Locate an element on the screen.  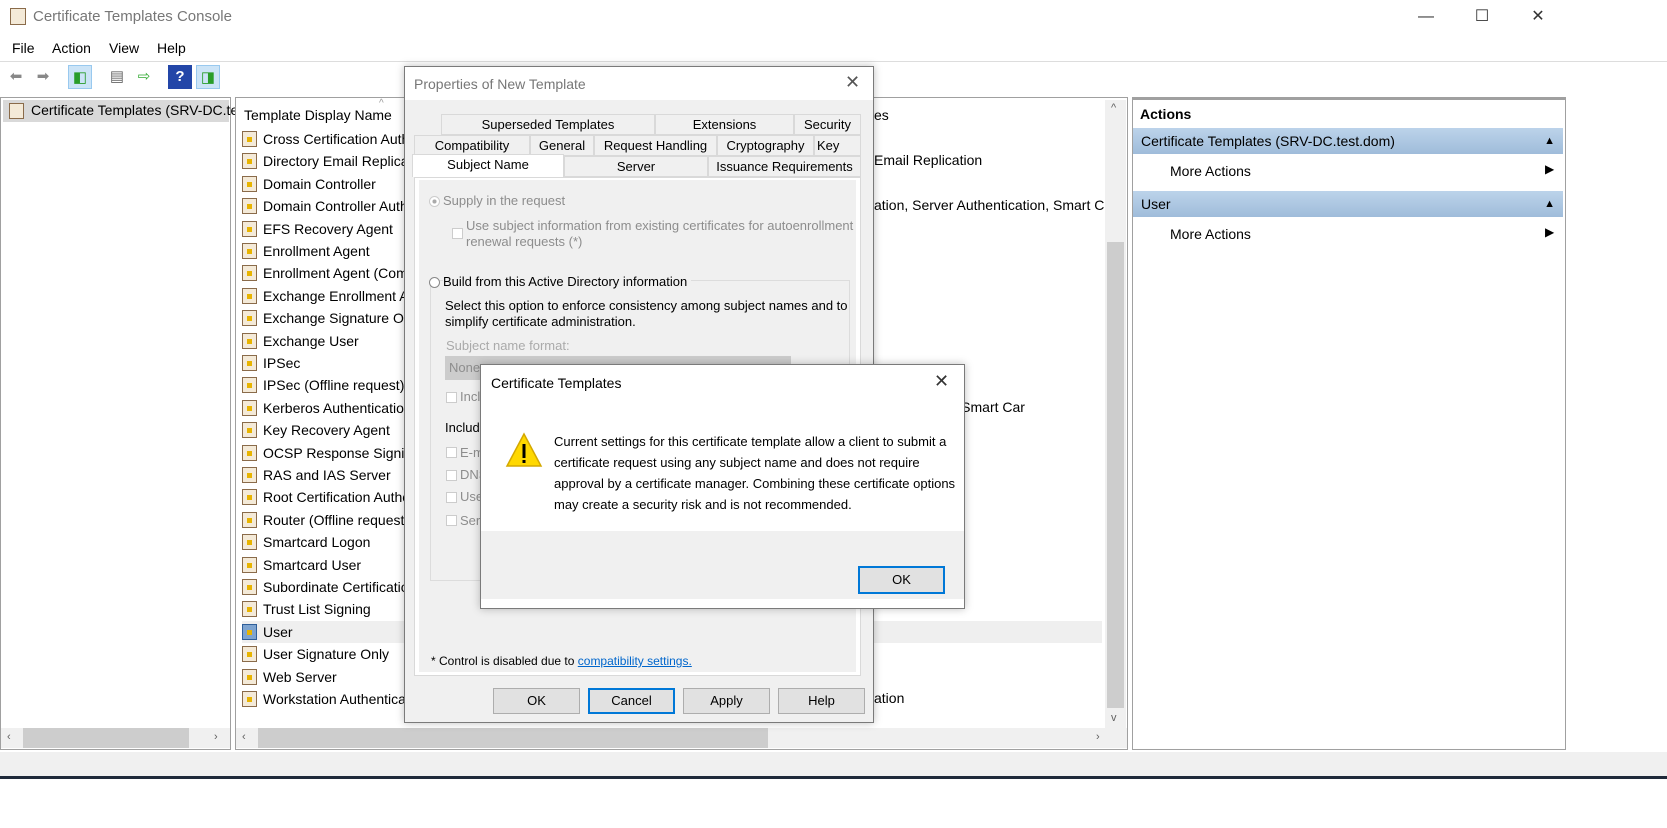
tab-extensions: Extensions is located at coordinates (724, 124).